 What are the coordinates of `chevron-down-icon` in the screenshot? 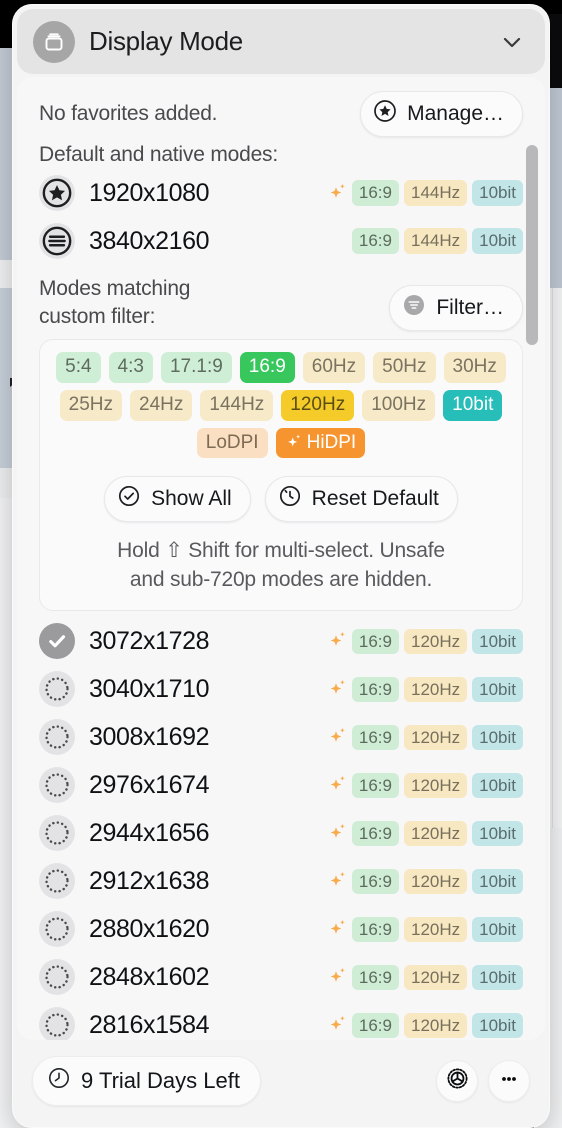 It's located at (512, 42).